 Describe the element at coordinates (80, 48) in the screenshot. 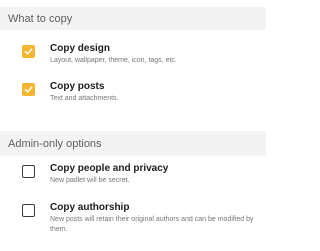

I see `option-title: Copy design` at that location.